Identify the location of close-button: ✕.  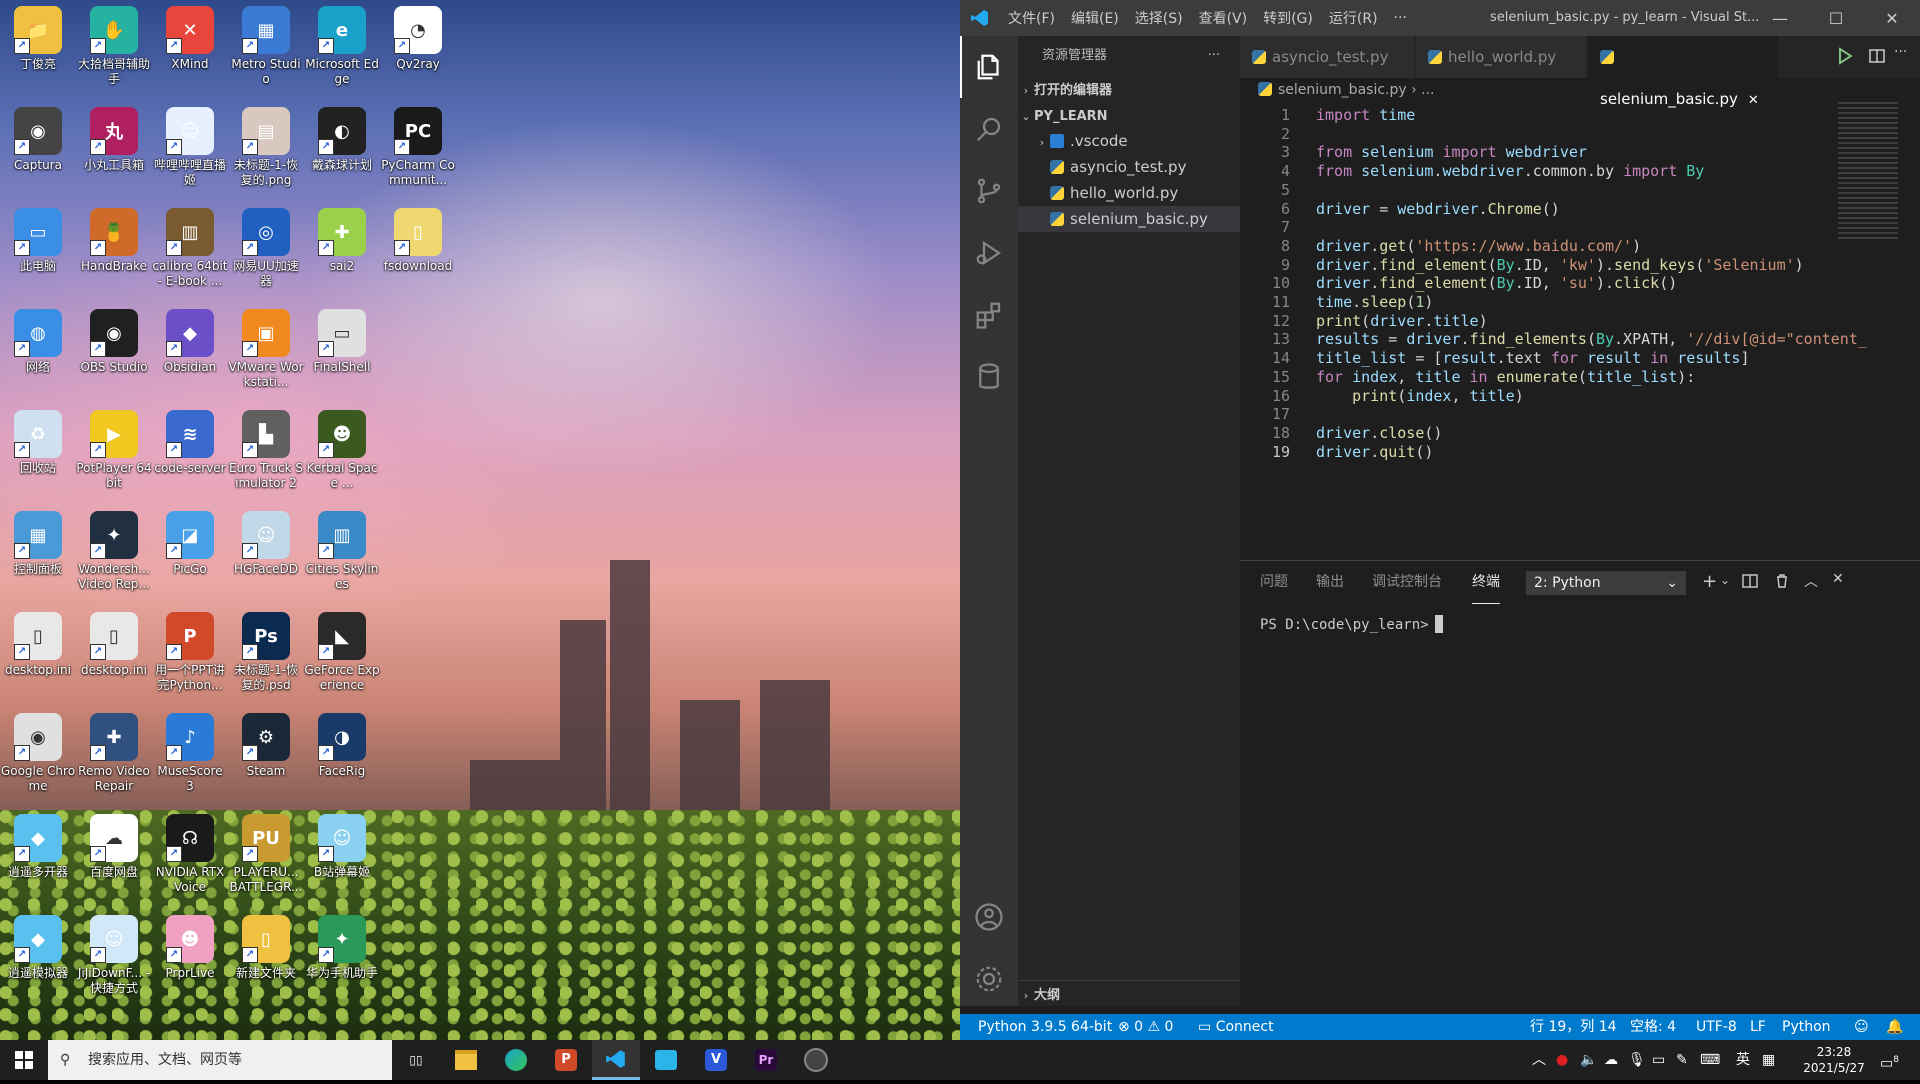
(1892, 18).